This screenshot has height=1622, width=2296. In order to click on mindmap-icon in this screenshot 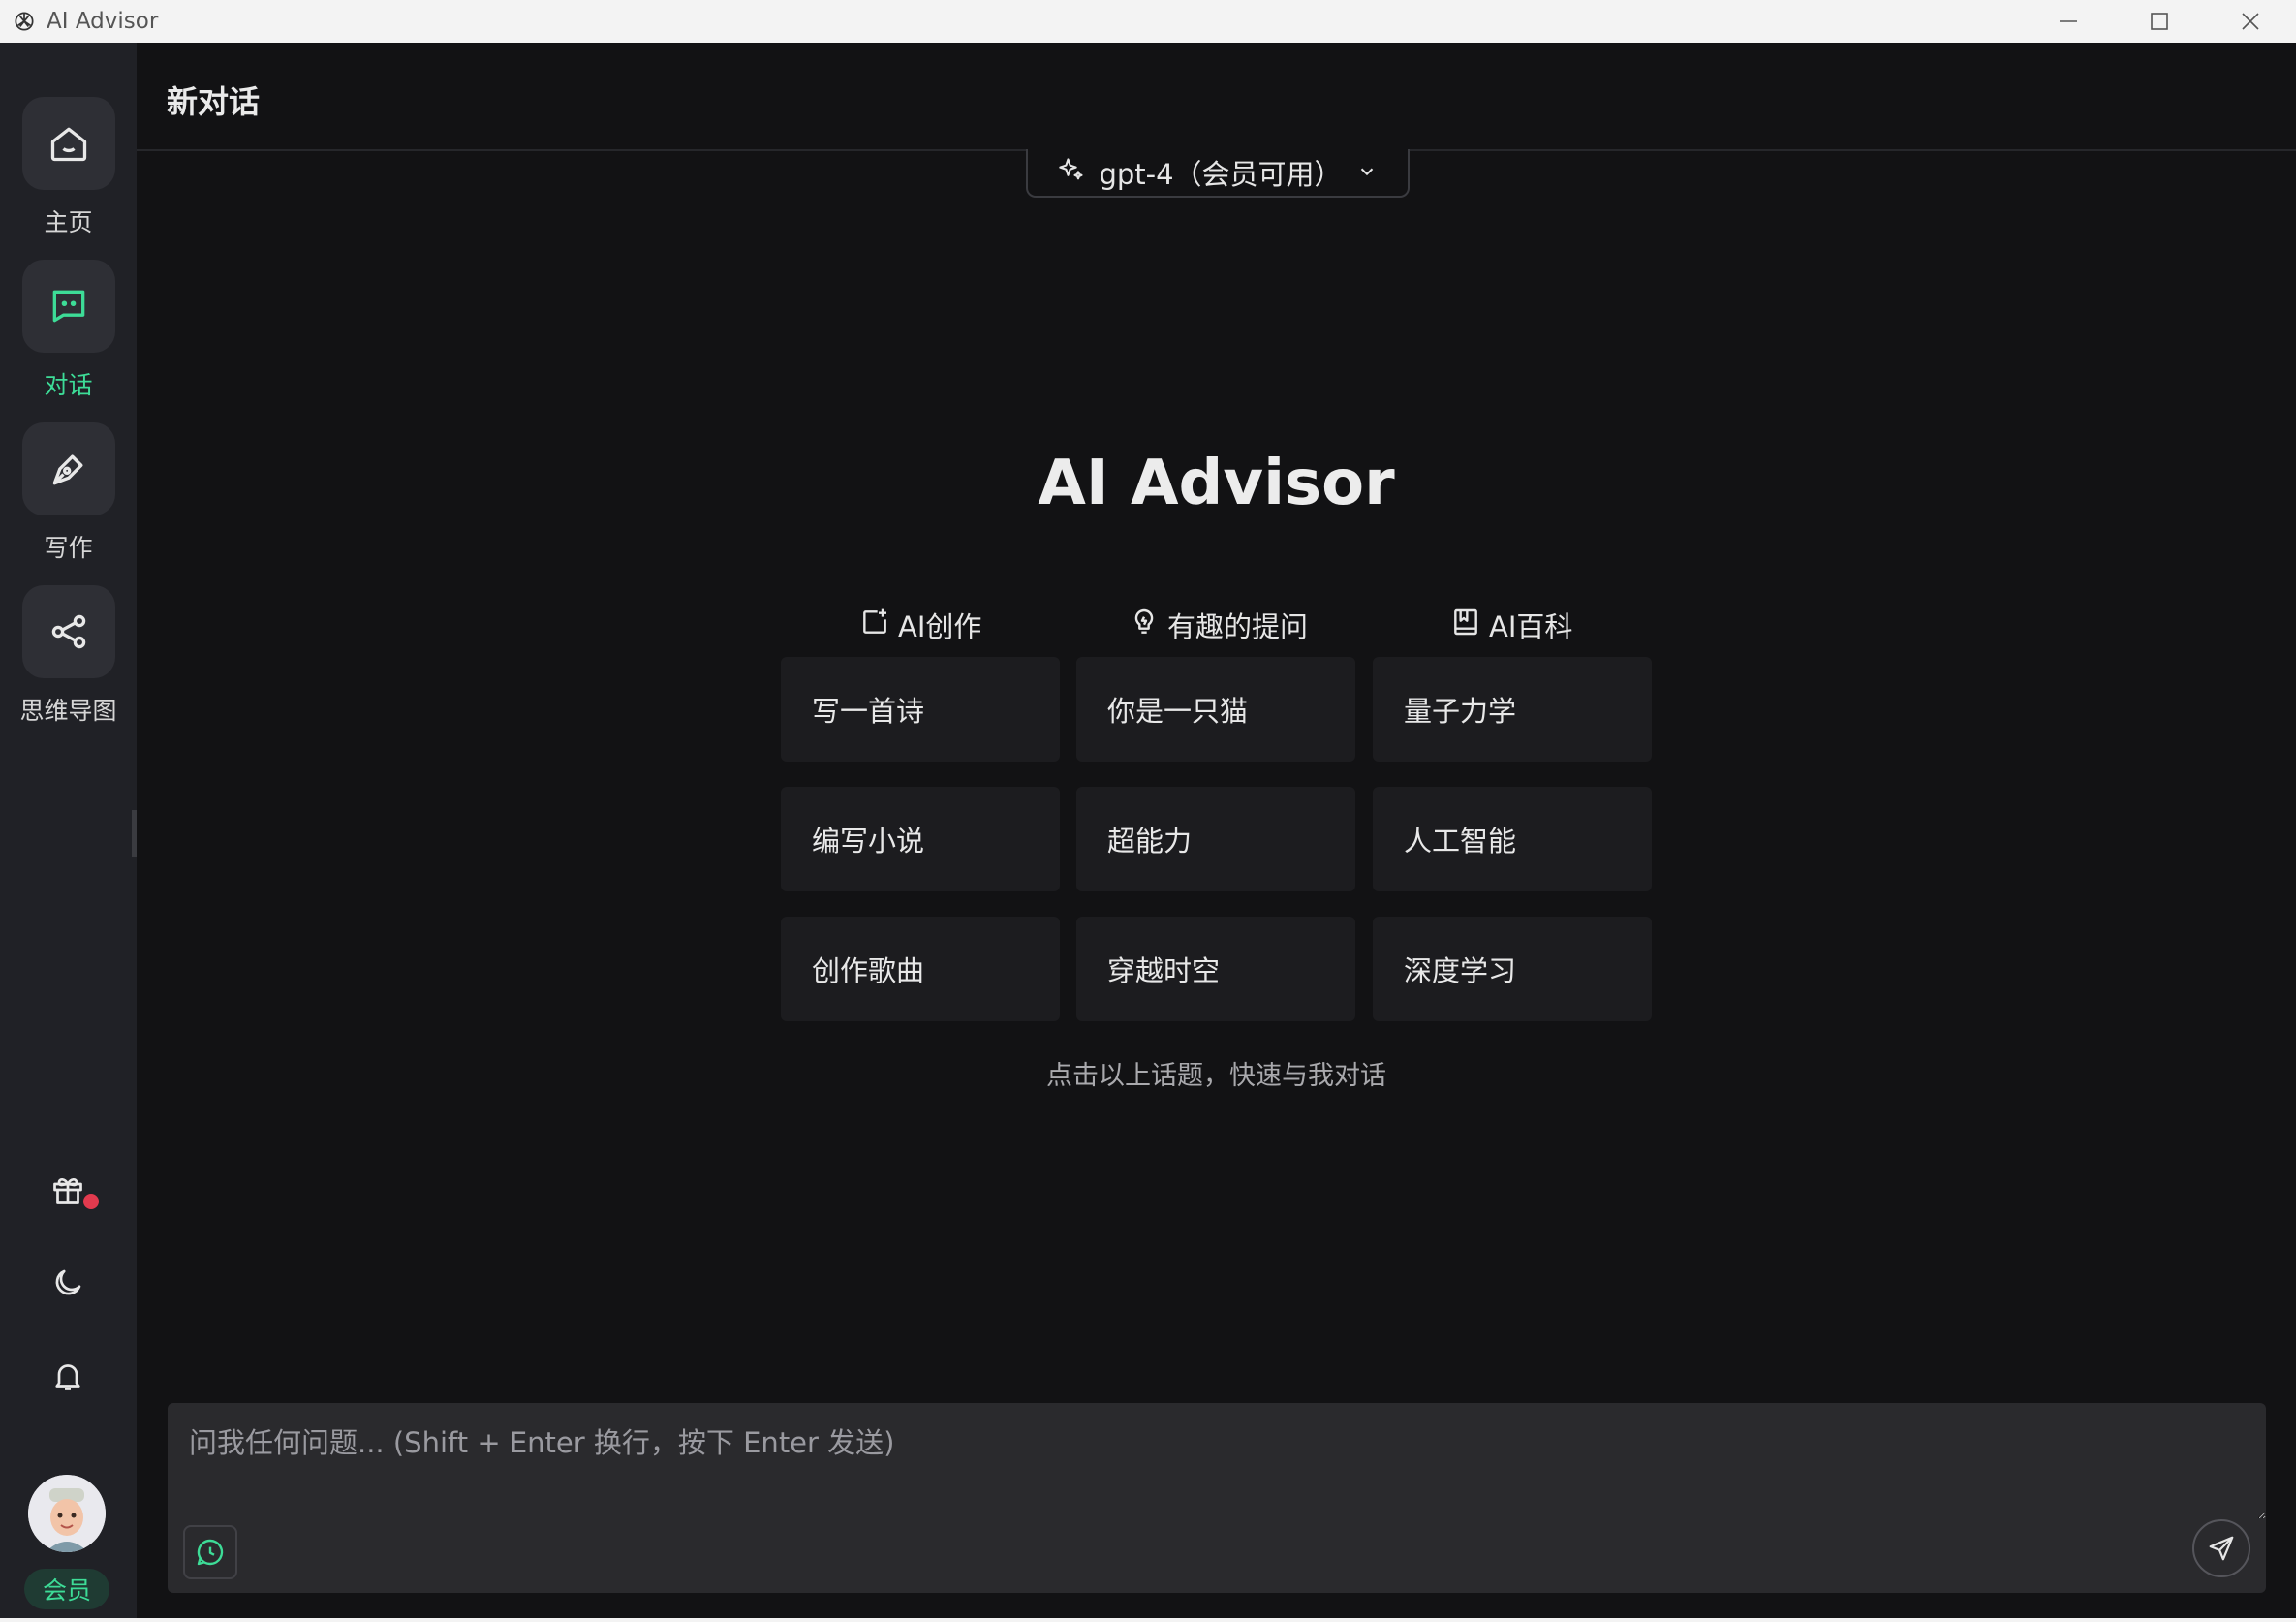, I will do `click(68, 631)`.